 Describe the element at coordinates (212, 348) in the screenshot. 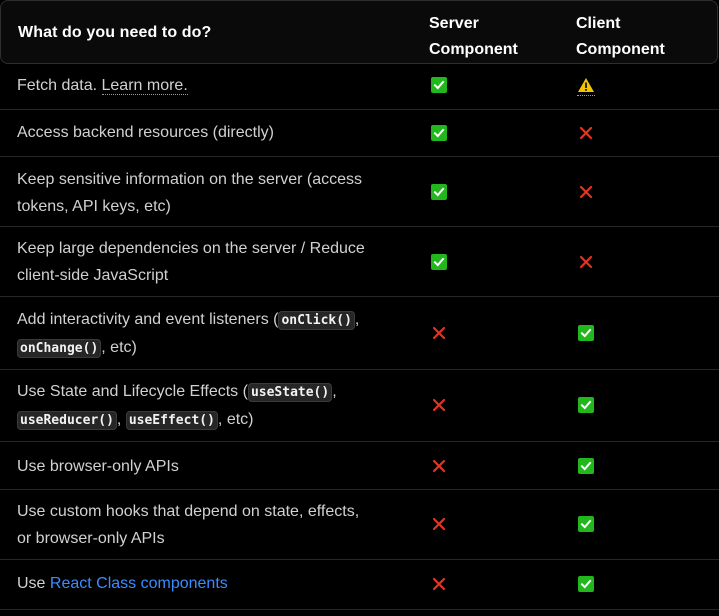

I see `task-line2: onChange(), etc)` at that location.